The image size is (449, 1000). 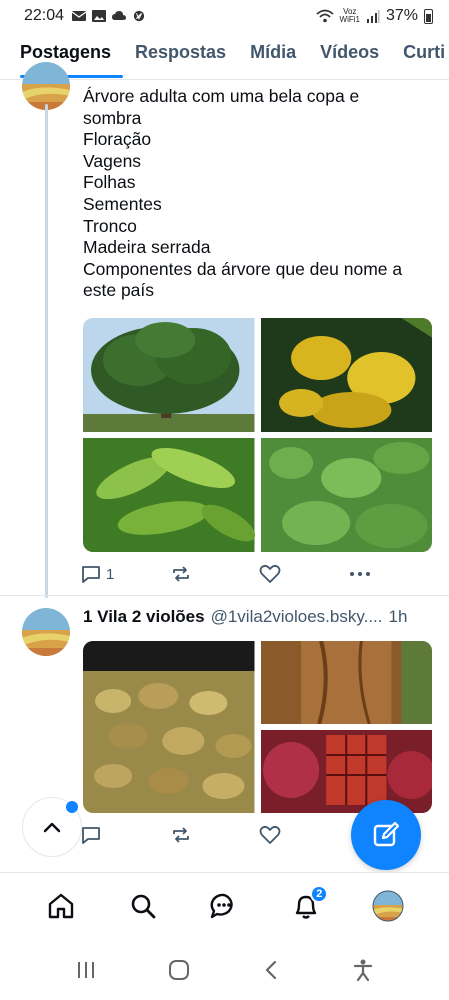 What do you see at coordinates (349, 19) in the screenshot?
I see `wifi-calling-label: WiFi1` at bounding box center [349, 19].